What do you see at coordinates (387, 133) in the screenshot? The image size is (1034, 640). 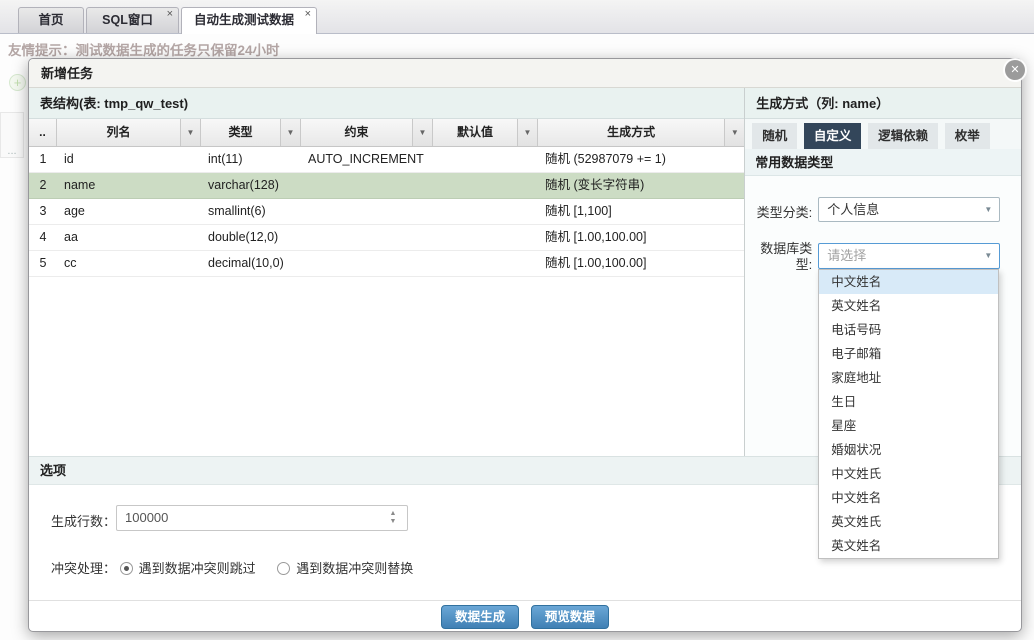 I see `grid-header-row: .. 列名 ▼ 类型 ▼ 约束 ▼ 默认值 ▼ 生成方式 ▼` at bounding box center [387, 133].